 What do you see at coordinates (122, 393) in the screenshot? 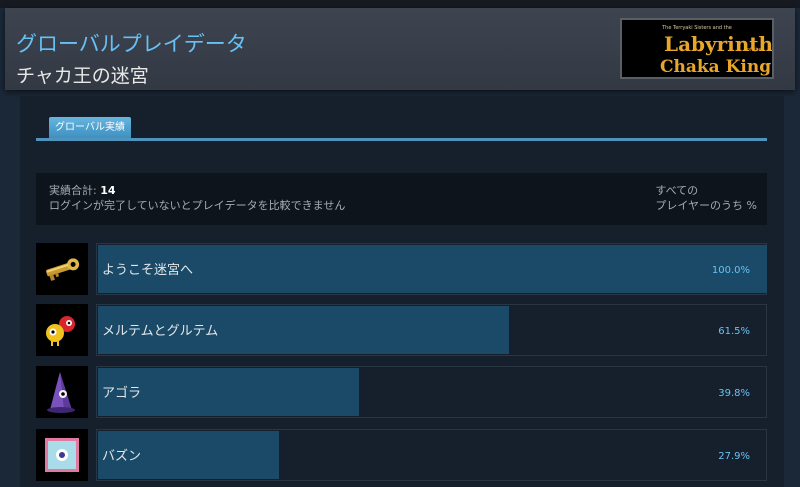
I see `achievement-name: アゴラ` at bounding box center [122, 393].